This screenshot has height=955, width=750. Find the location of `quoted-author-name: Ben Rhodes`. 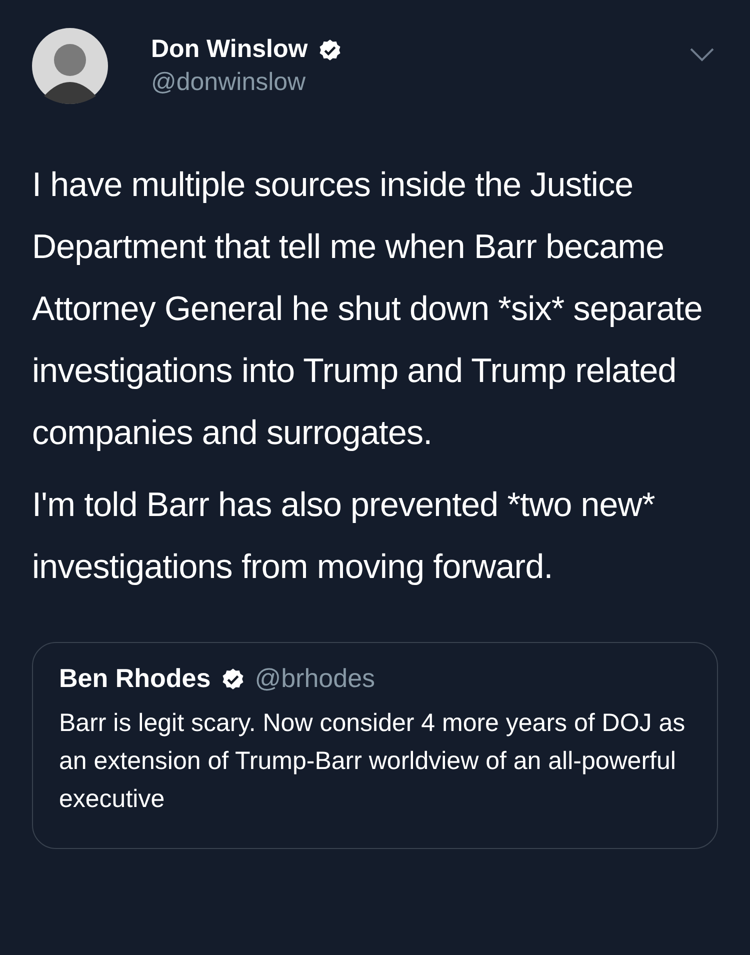

quoted-author-name: Ben Rhodes is located at coordinates (135, 678).